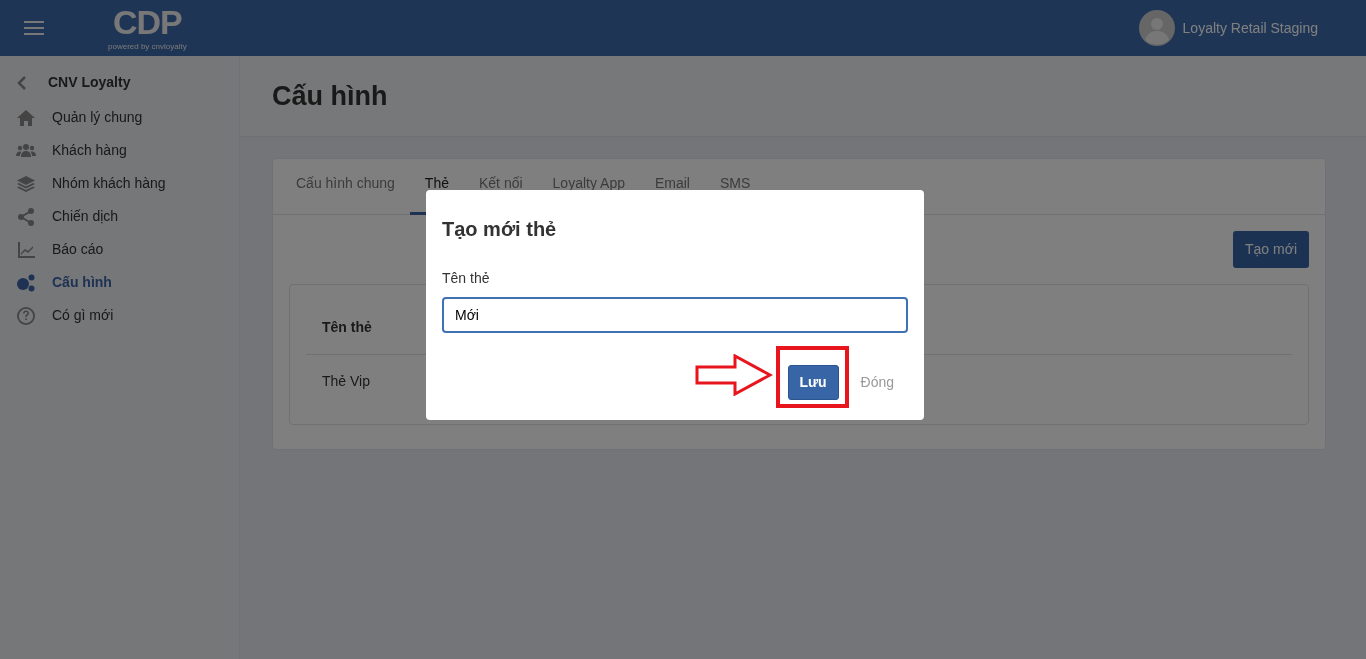  I want to click on user-name: Loyalty Retail Staging, so click(1250, 28).